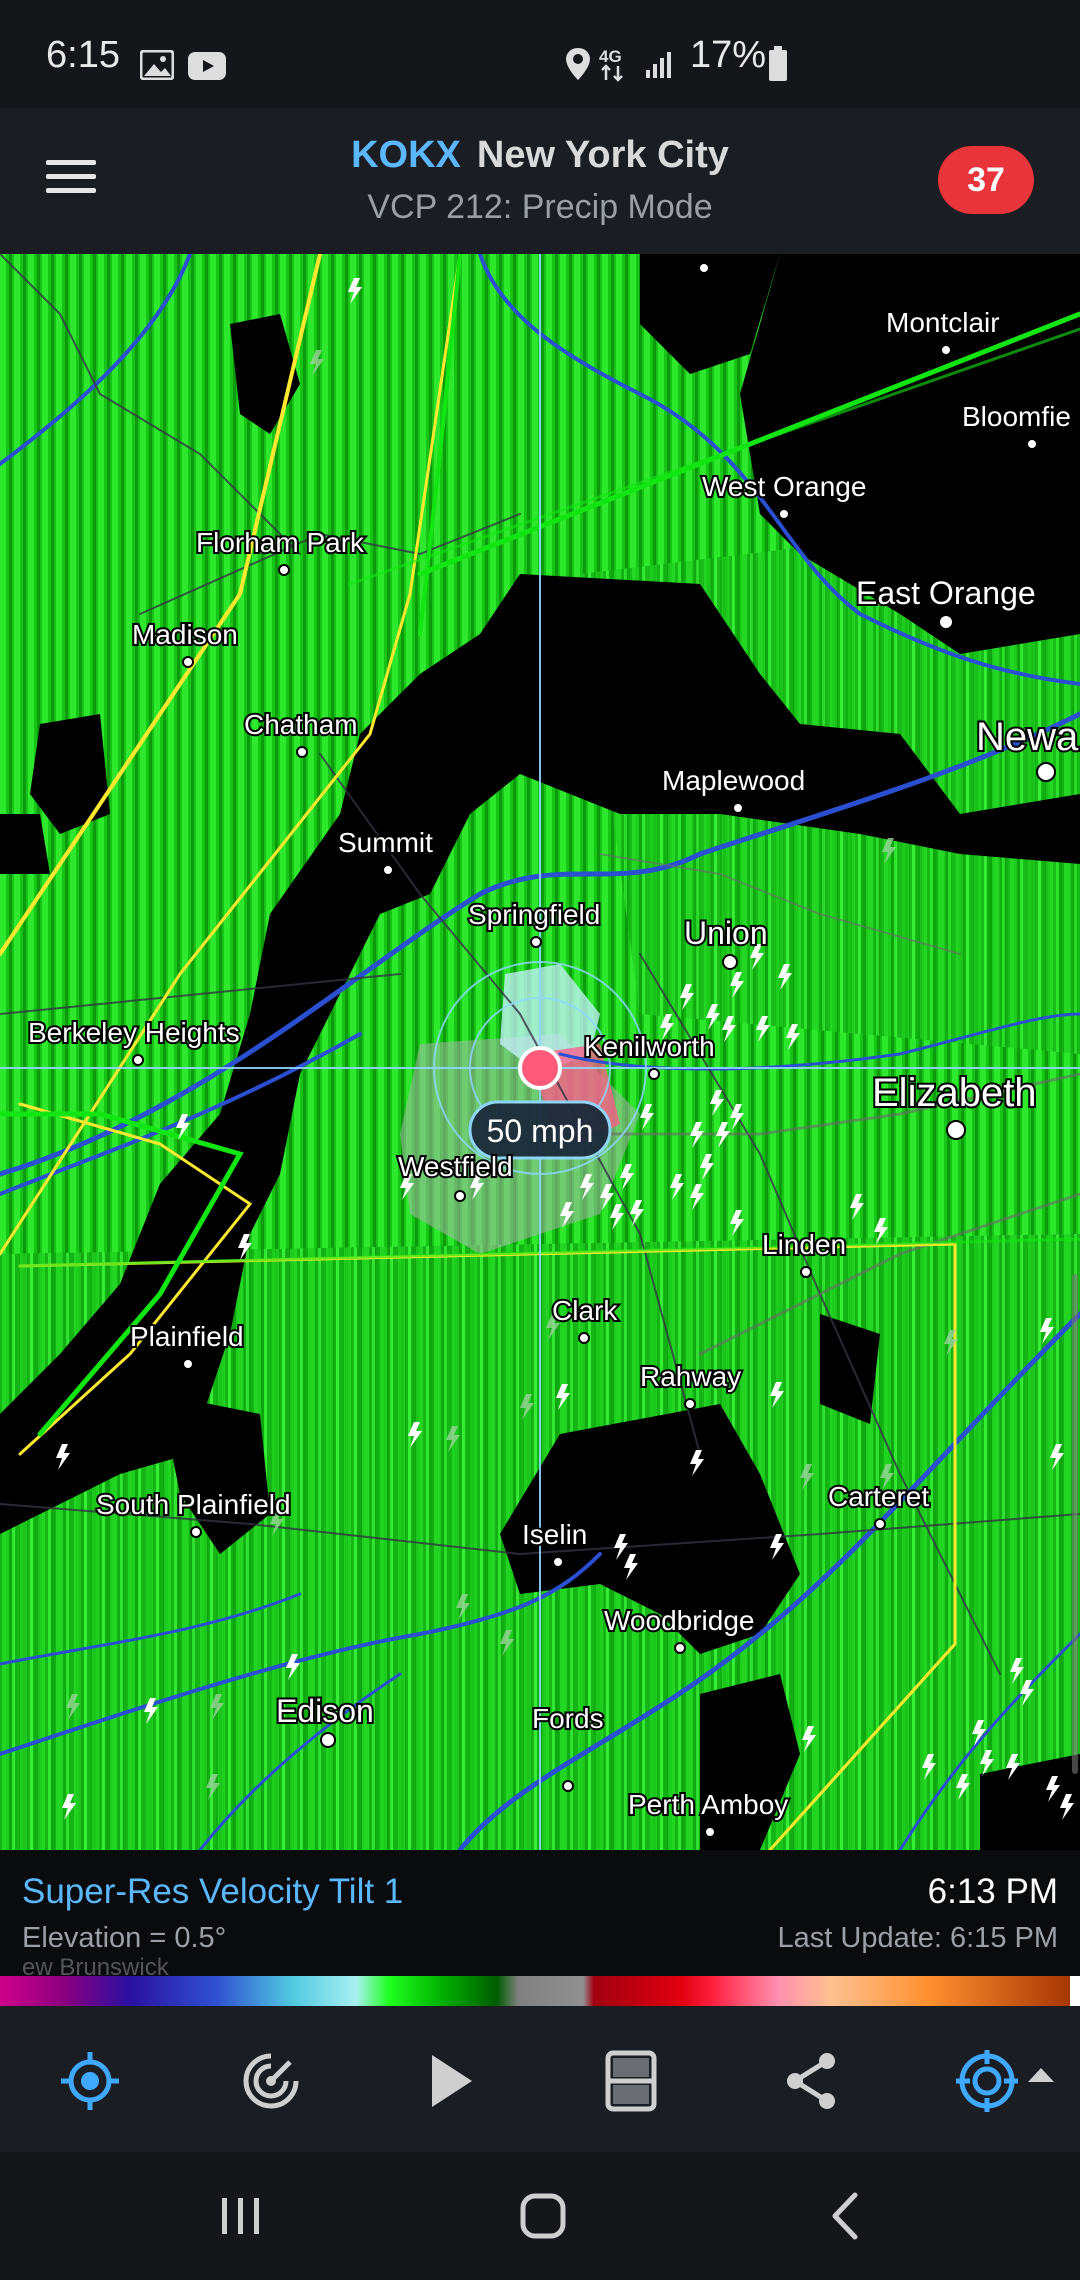 This screenshot has height=2280, width=1080. What do you see at coordinates (568, 1718) in the screenshot?
I see `city-label-fords: Fords` at bounding box center [568, 1718].